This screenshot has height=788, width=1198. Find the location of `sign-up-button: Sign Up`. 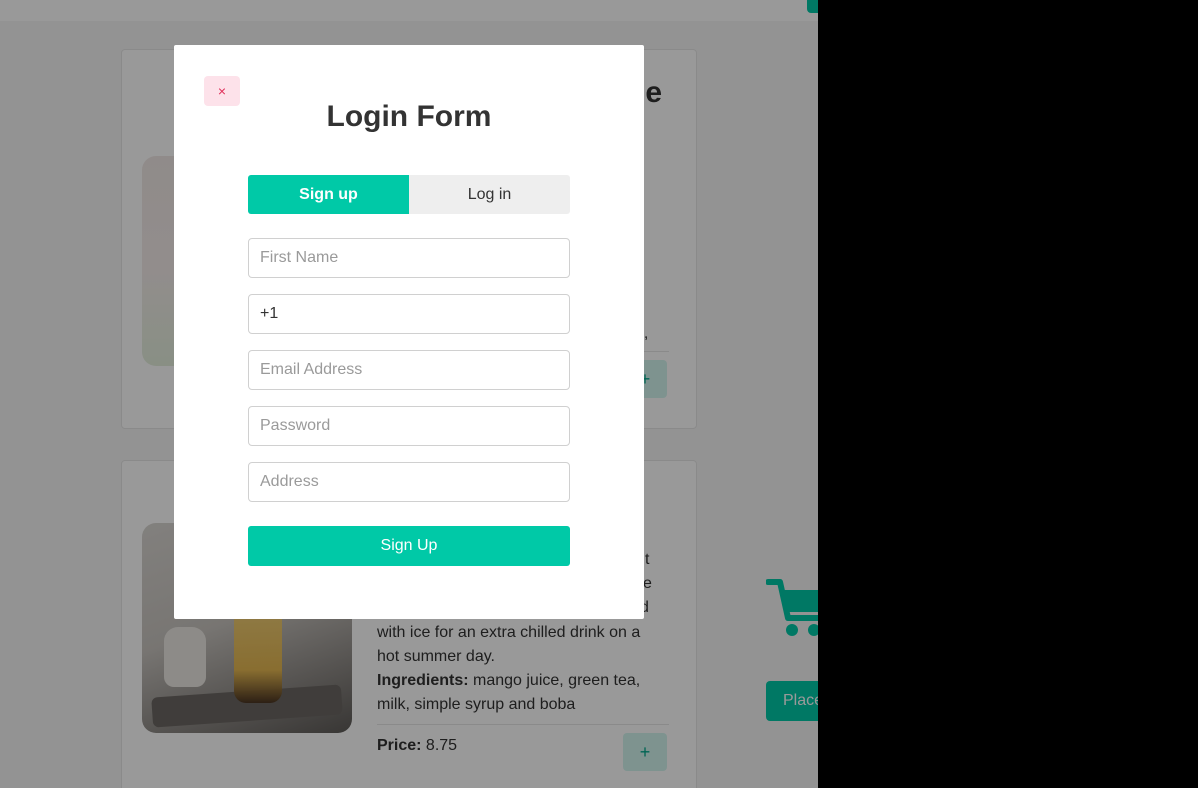

sign-up-button: Sign Up is located at coordinates (409, 546).